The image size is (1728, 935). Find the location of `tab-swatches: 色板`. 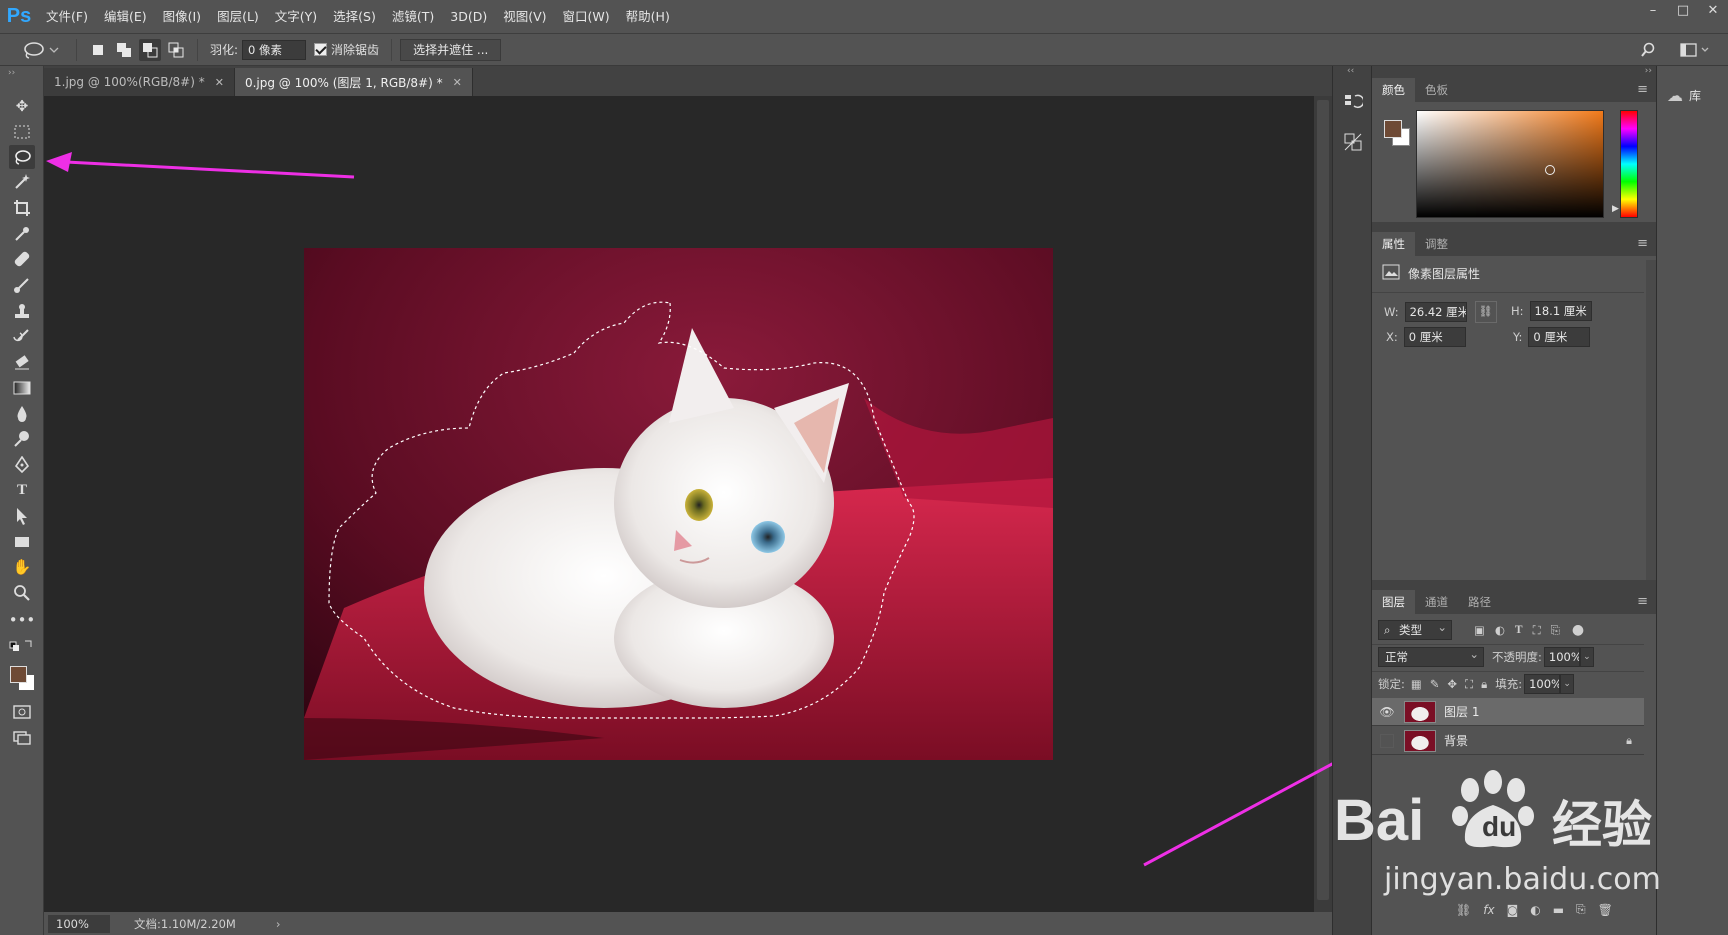

tab-swatches: 色板 is located at coordinates (1436, 90).